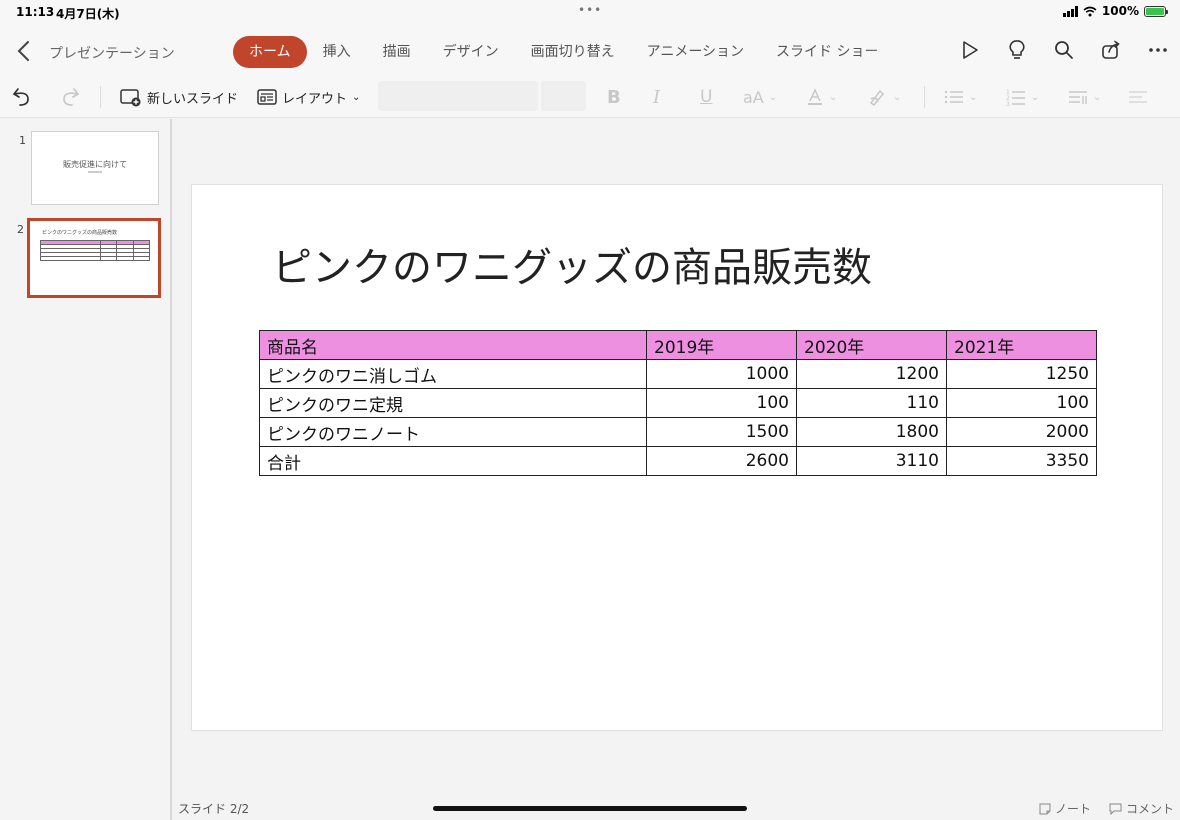 The width and height of the screenshot is (1180, 820). What do you see at coordinates (656, 97) in the screenshot?
I see `italic-icon: I` at bounding box center [656, 97].